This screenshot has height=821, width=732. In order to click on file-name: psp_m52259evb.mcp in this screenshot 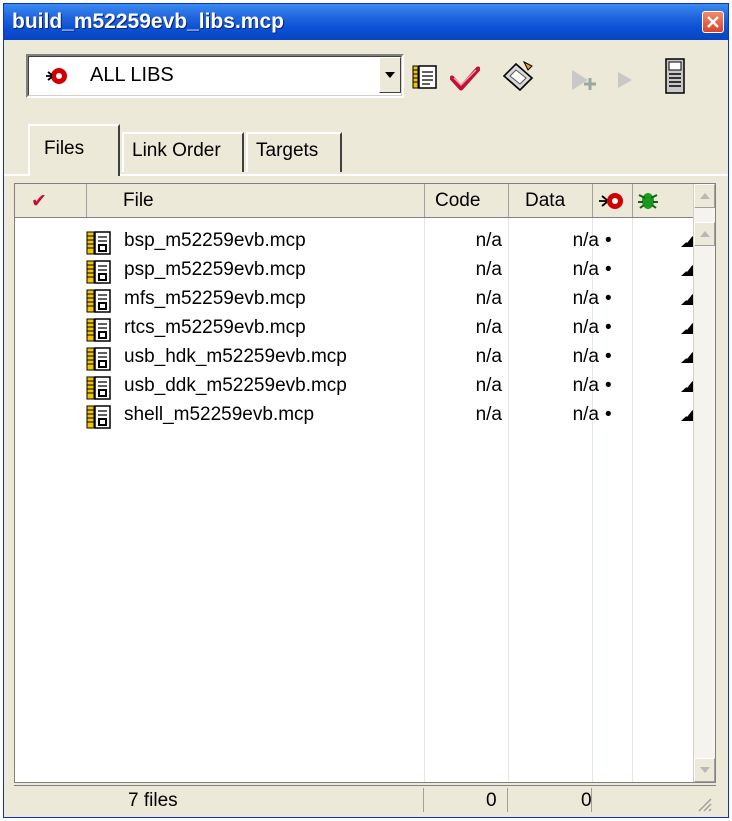, I will do `click(215, 269)`.